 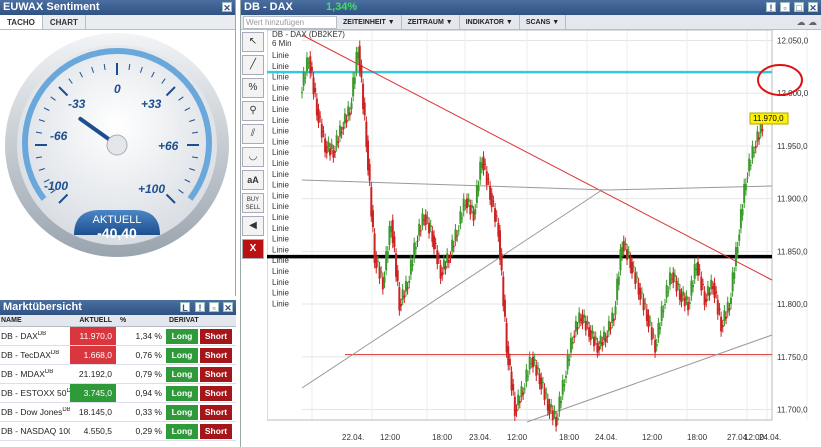 I want to click on zoom-tool-icon: ⚲, so click(x=253, y=111).